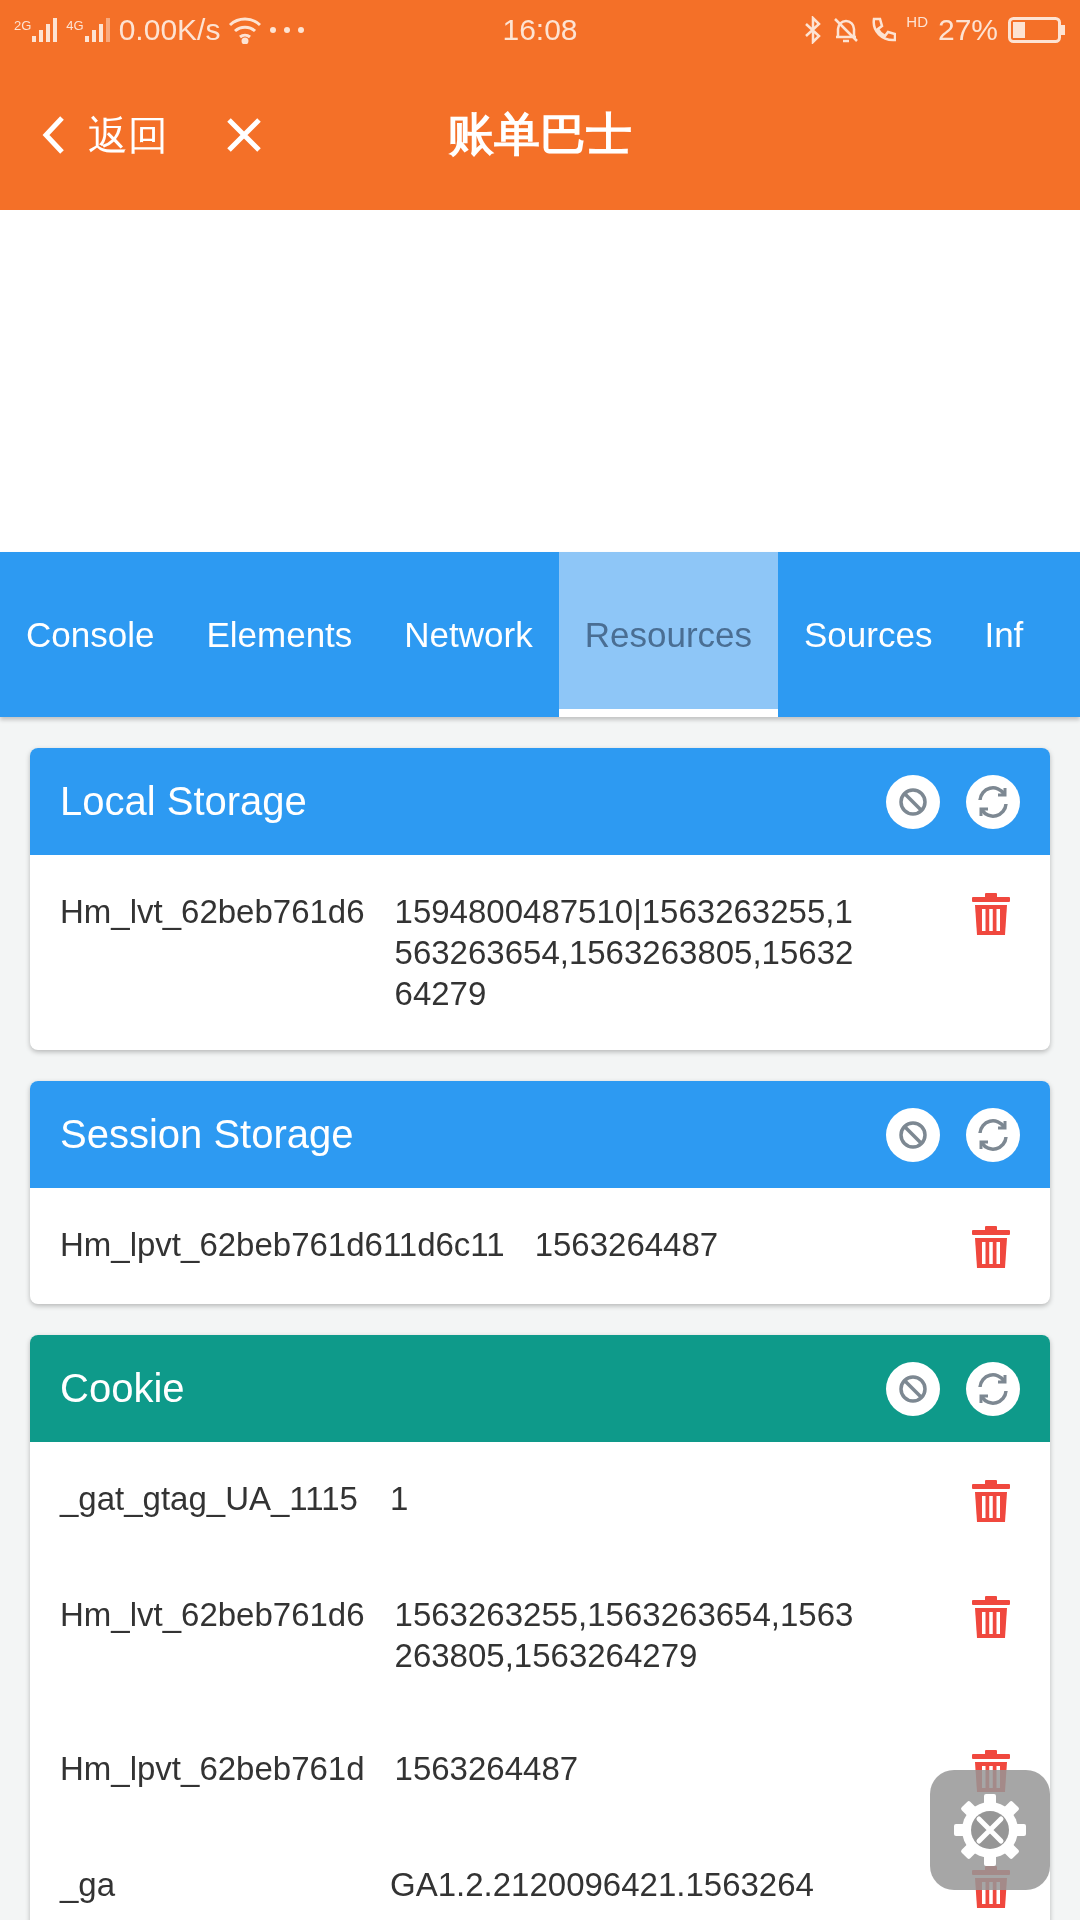 This screenshot has height=1920, width=1080. What do you see at coordinates (540, 30) in the screenshot?
I see `clock: 16:08` at bounding box center [540, 30].